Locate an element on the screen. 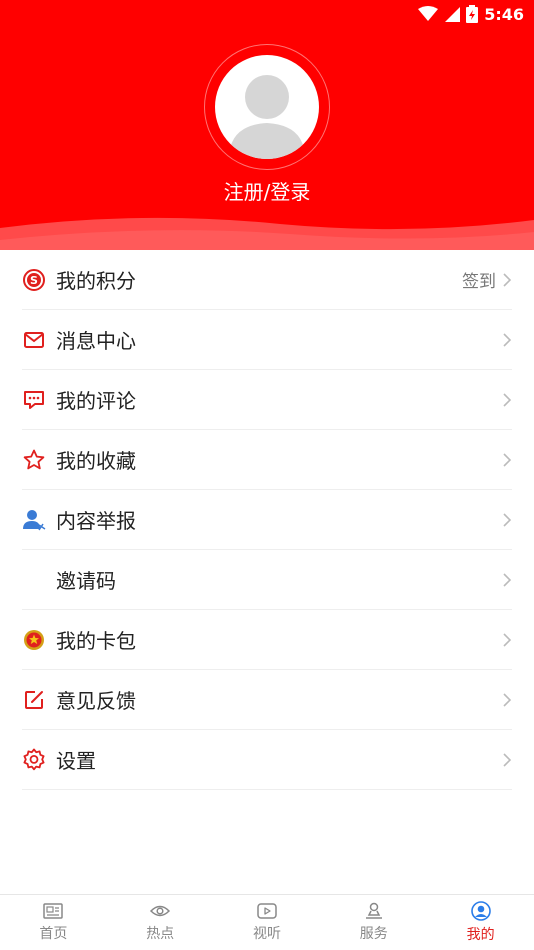 The width and height of the screenshot is (534, 950). nav-item-hot: 热点 is located at coordinates (160, 922).